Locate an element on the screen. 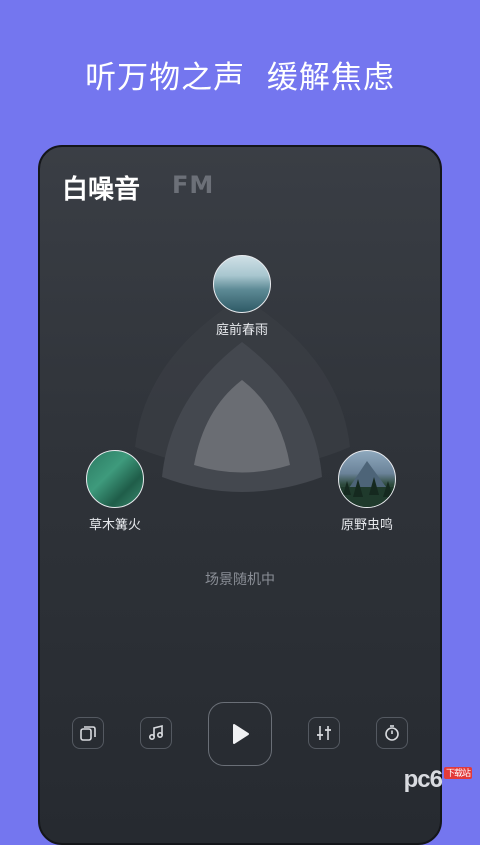 The width and height of the screenshot is (480, 845). insects-thumbnail is located at coordinates (367, 479).